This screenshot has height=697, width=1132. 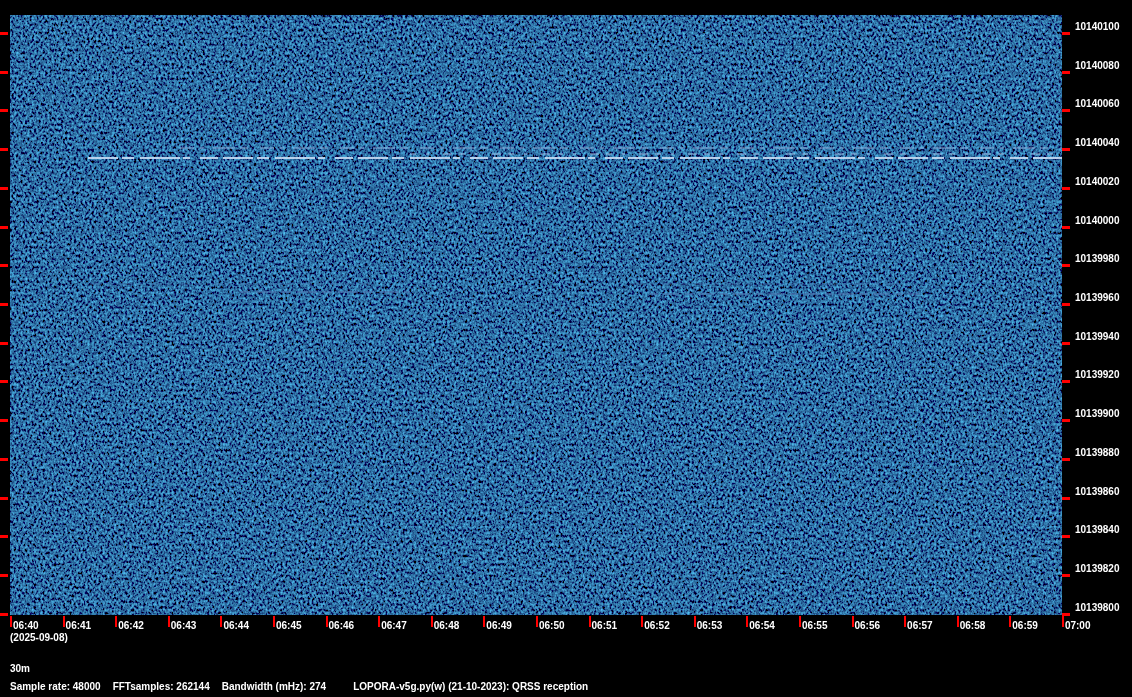 What do you see at coordinates (26, 625) in the screenshot?
I see `time-label: 06:40` at bounding box center [26, 625].